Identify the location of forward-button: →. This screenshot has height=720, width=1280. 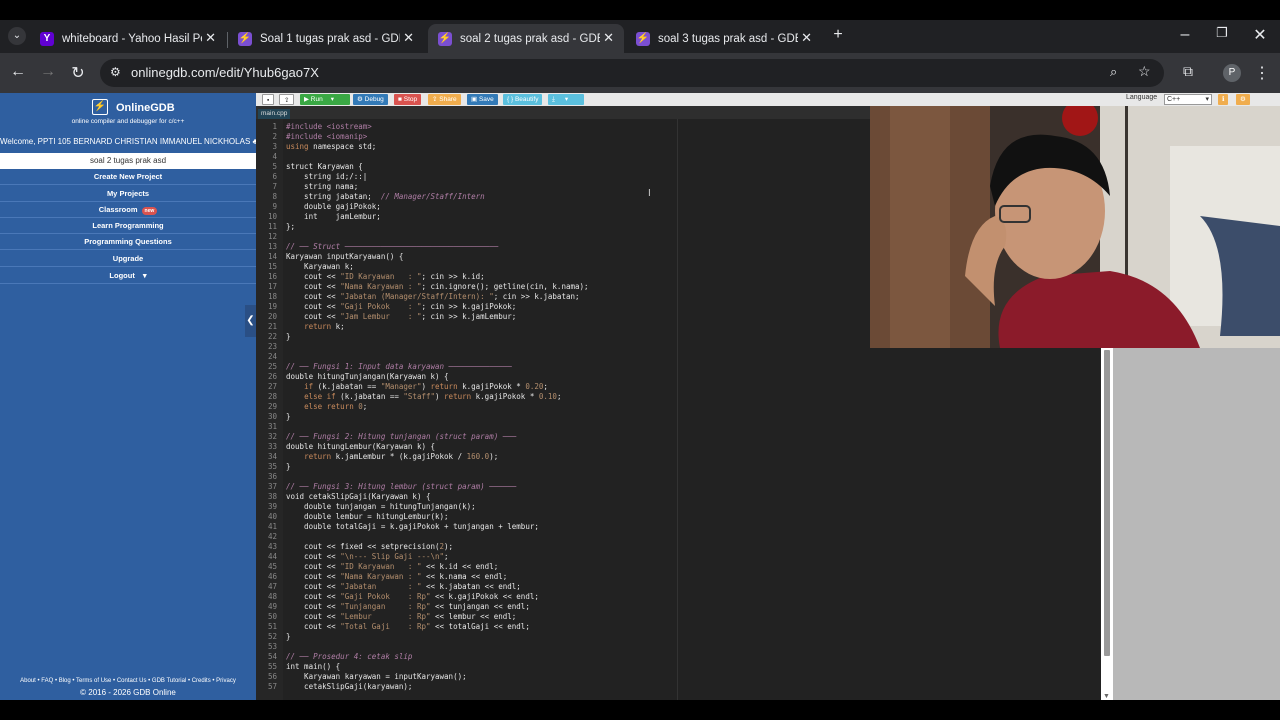
(48, 72).